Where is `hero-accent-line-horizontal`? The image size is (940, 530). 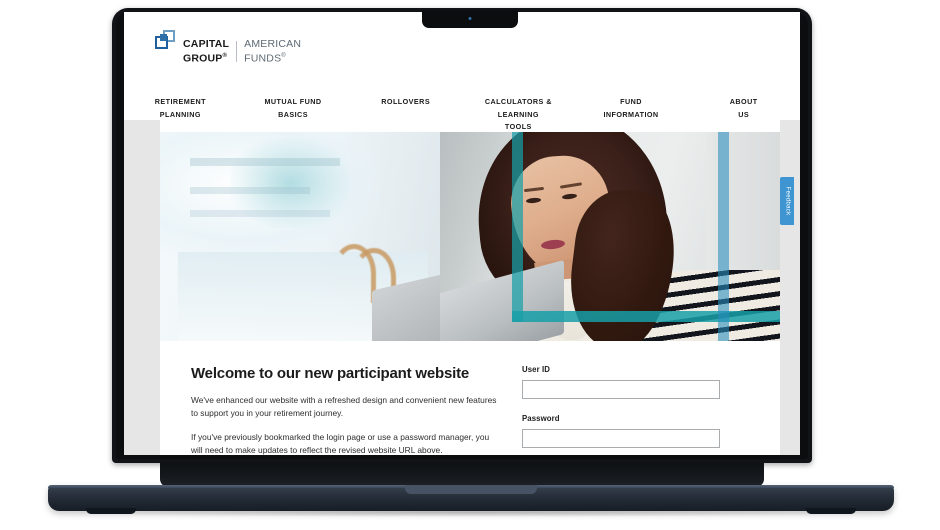 hero-accent-line-horizontal is located at coordinates (646, 316).